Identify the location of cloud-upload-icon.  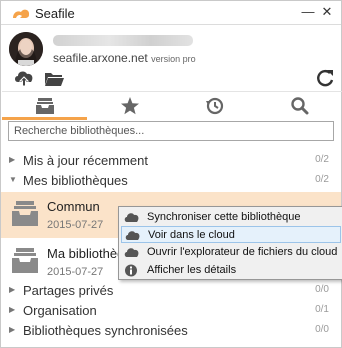
(24, 78).